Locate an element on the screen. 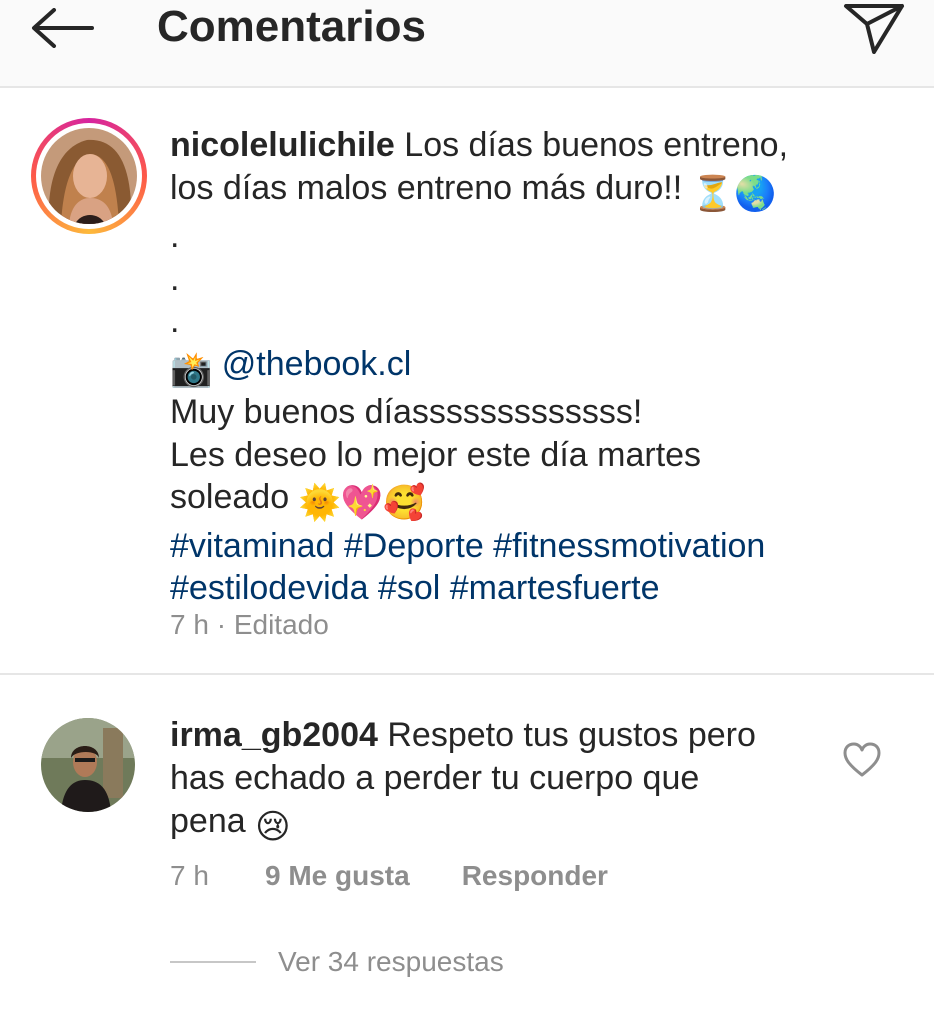 This screenshot has height=1024, width=934. top-app-bar: Comentarios is located at coordinates (467, 44).